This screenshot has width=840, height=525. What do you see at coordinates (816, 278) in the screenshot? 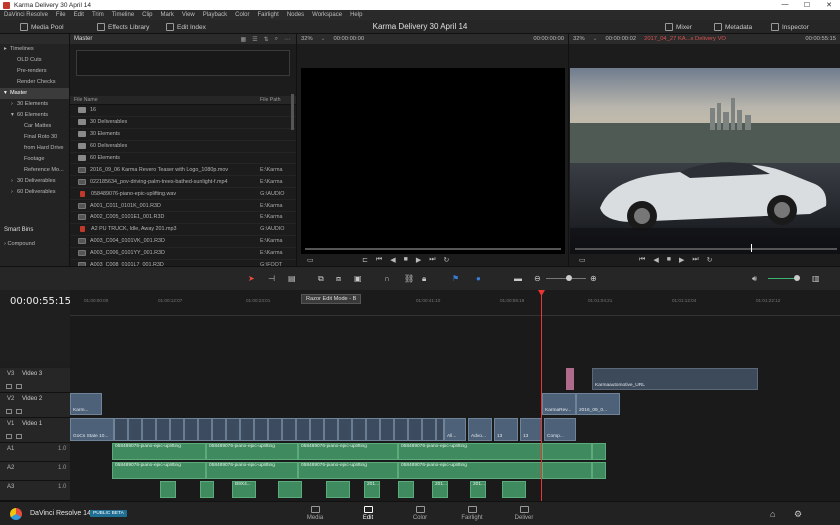
I see `audio-meter-icon: ▥` at bounding box center [816, 278].